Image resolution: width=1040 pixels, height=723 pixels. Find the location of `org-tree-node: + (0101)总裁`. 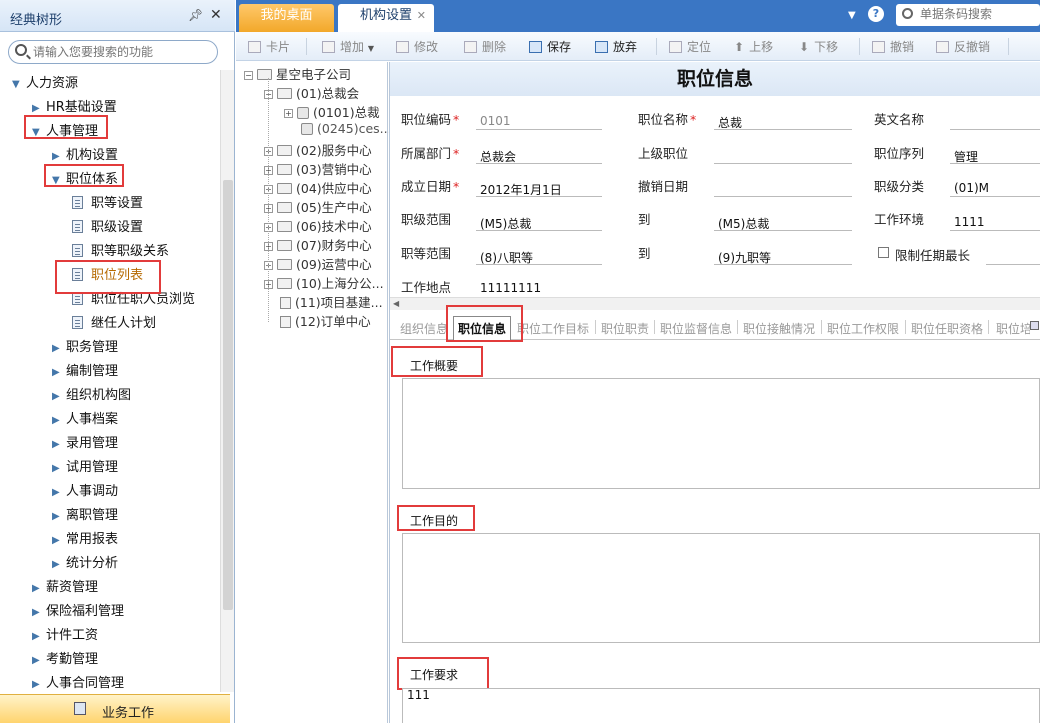

org-tree-node: + (0101)总裁 is located at coordinates (332, 111).